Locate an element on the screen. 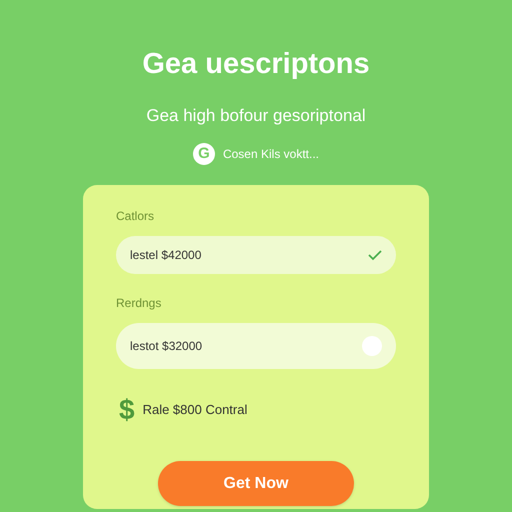 The image size is (512, 512). note-text: Rale $800 Contral is located at coordinates (195, 410).